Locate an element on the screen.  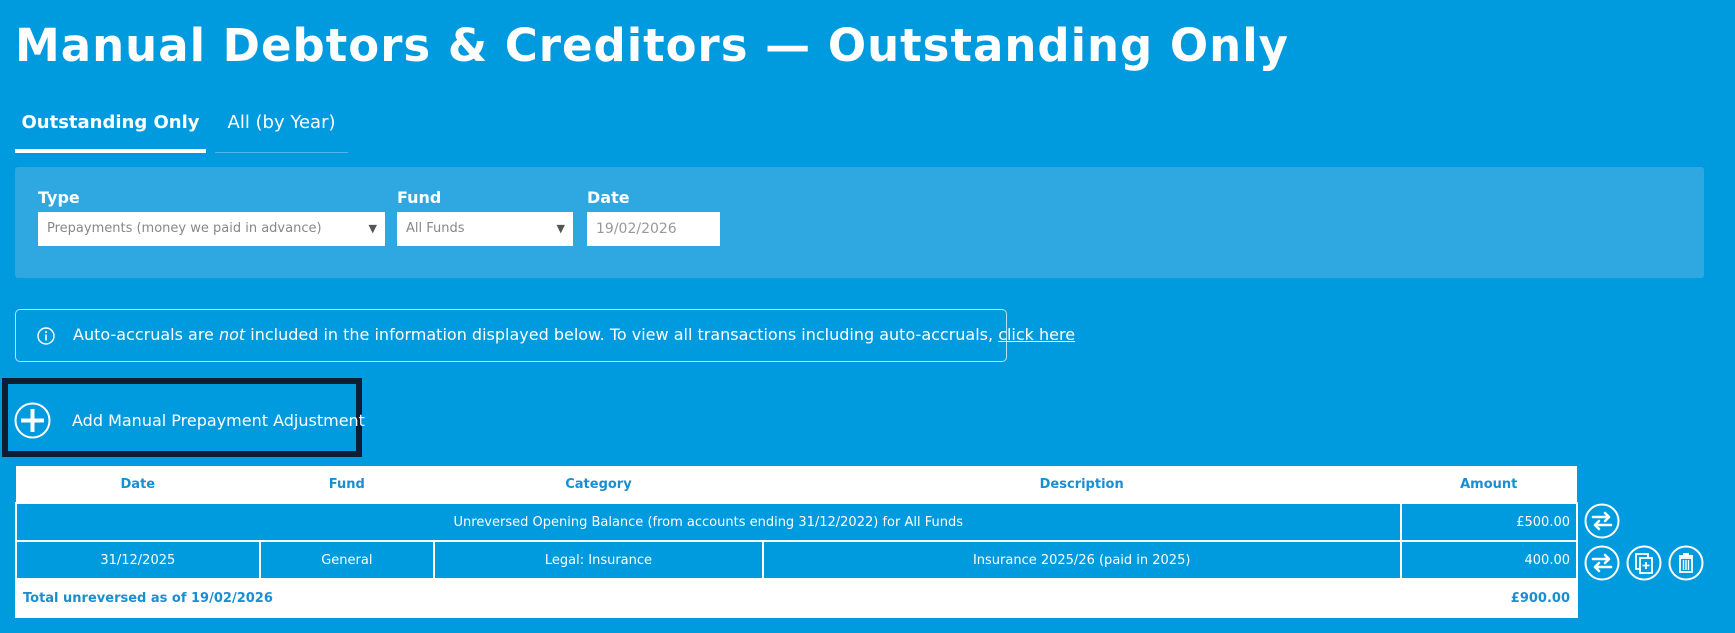
total-label: Total unreversed as of 19/02/2026 is located at coordinates (708, 598).